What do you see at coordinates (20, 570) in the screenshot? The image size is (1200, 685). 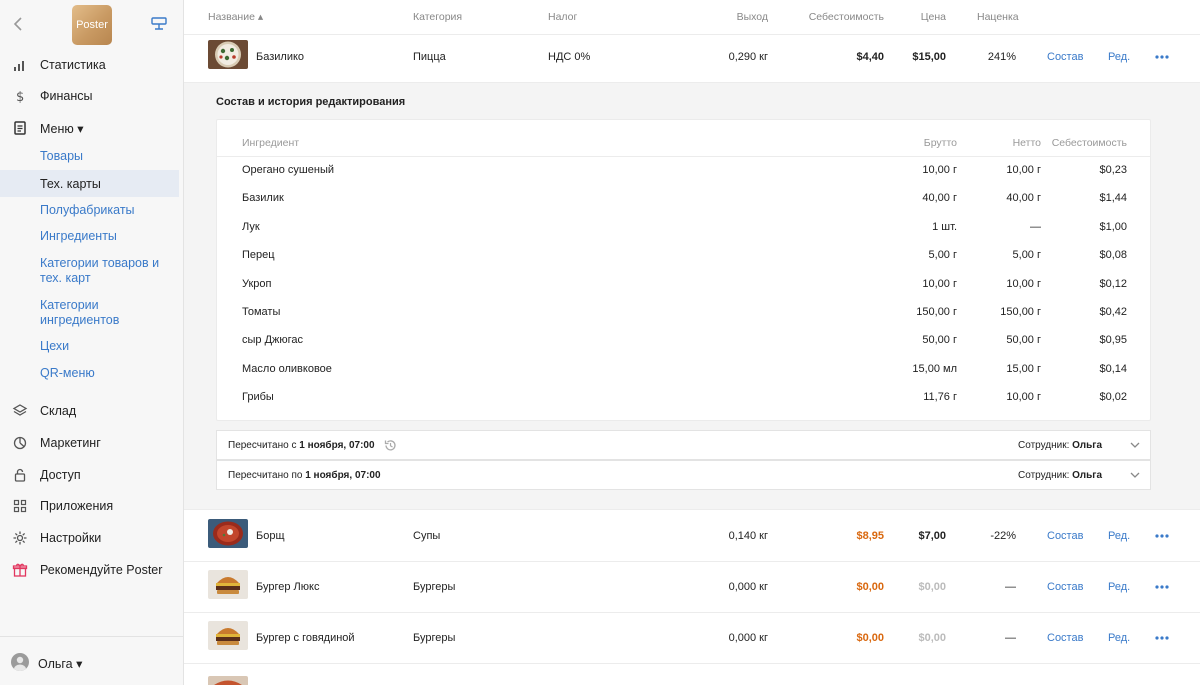 I see `gift-icon` at bounding box center [20, 570].